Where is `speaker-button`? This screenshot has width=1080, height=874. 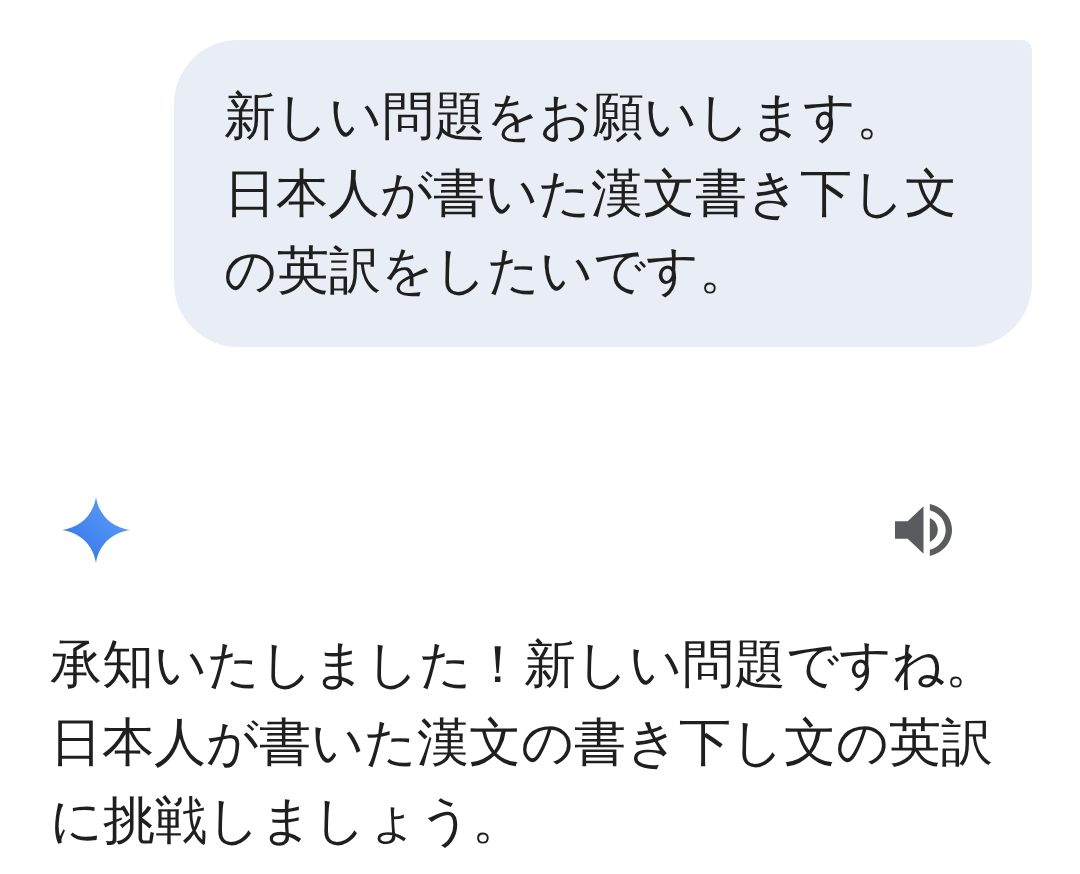
speaker-button is located at coordinates (923, 530).